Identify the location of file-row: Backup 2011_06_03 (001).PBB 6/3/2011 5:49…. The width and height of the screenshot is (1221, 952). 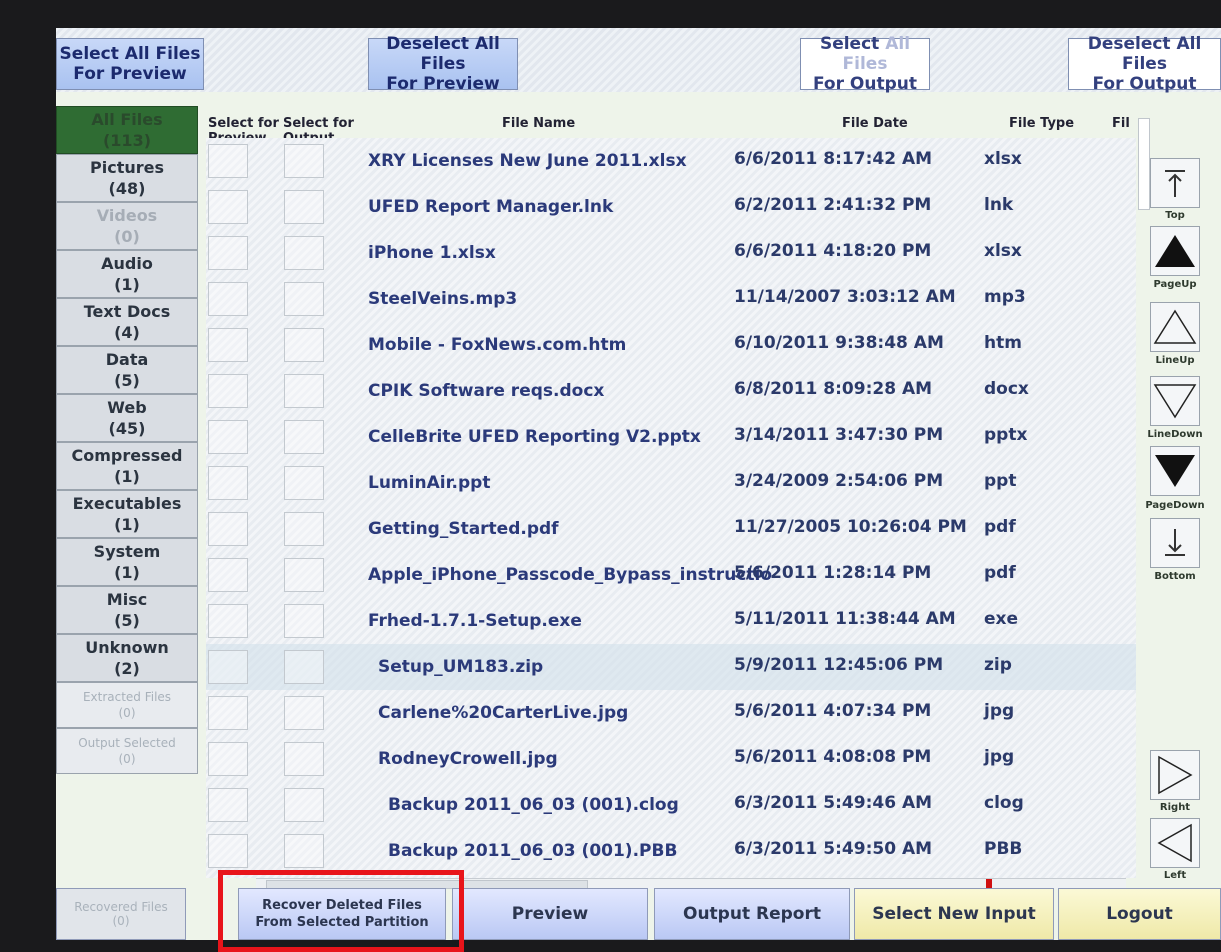
(671, 851).